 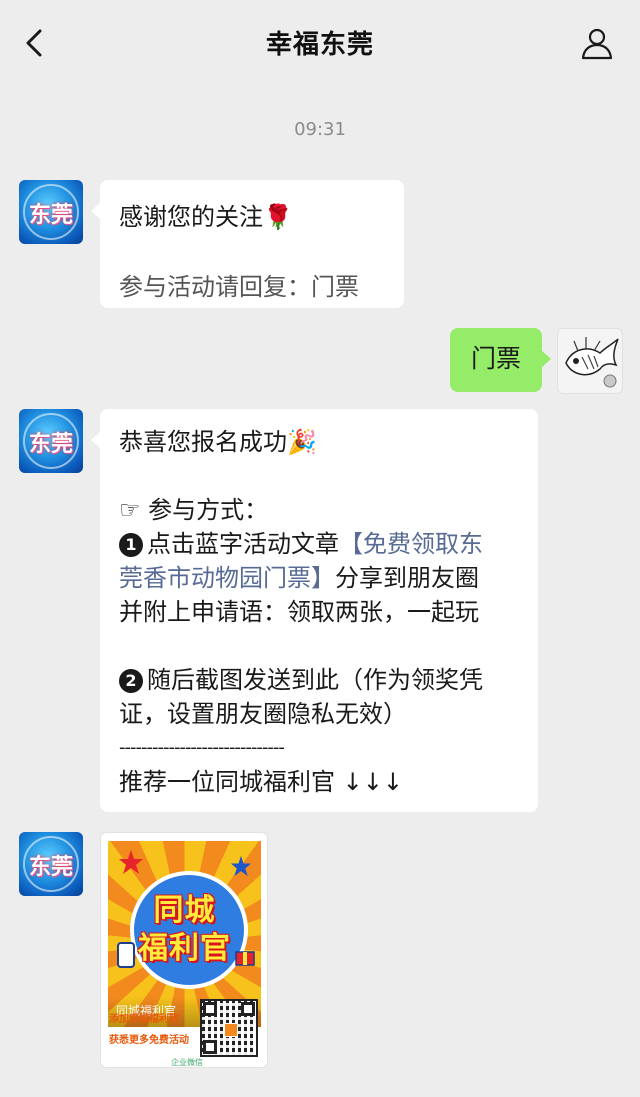 I want to click on top-bar: 幸福东莞, so click(x=320, y=42).